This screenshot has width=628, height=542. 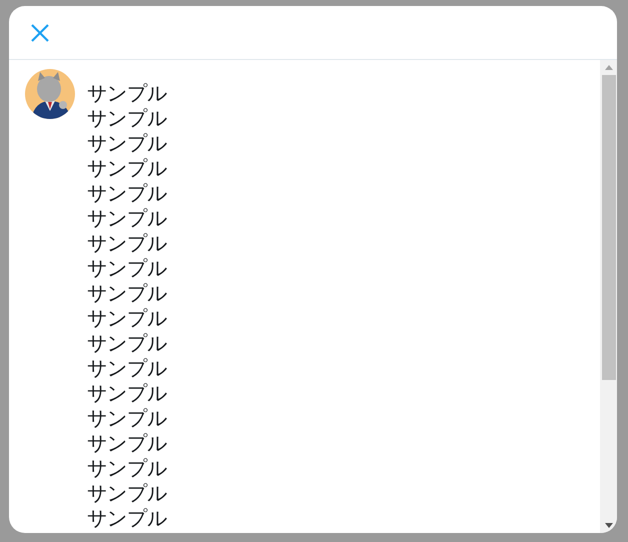 What do you see at coordinates (40, 33) in the screenshot?
I see `close-icon` at bounding box center [40, 33].